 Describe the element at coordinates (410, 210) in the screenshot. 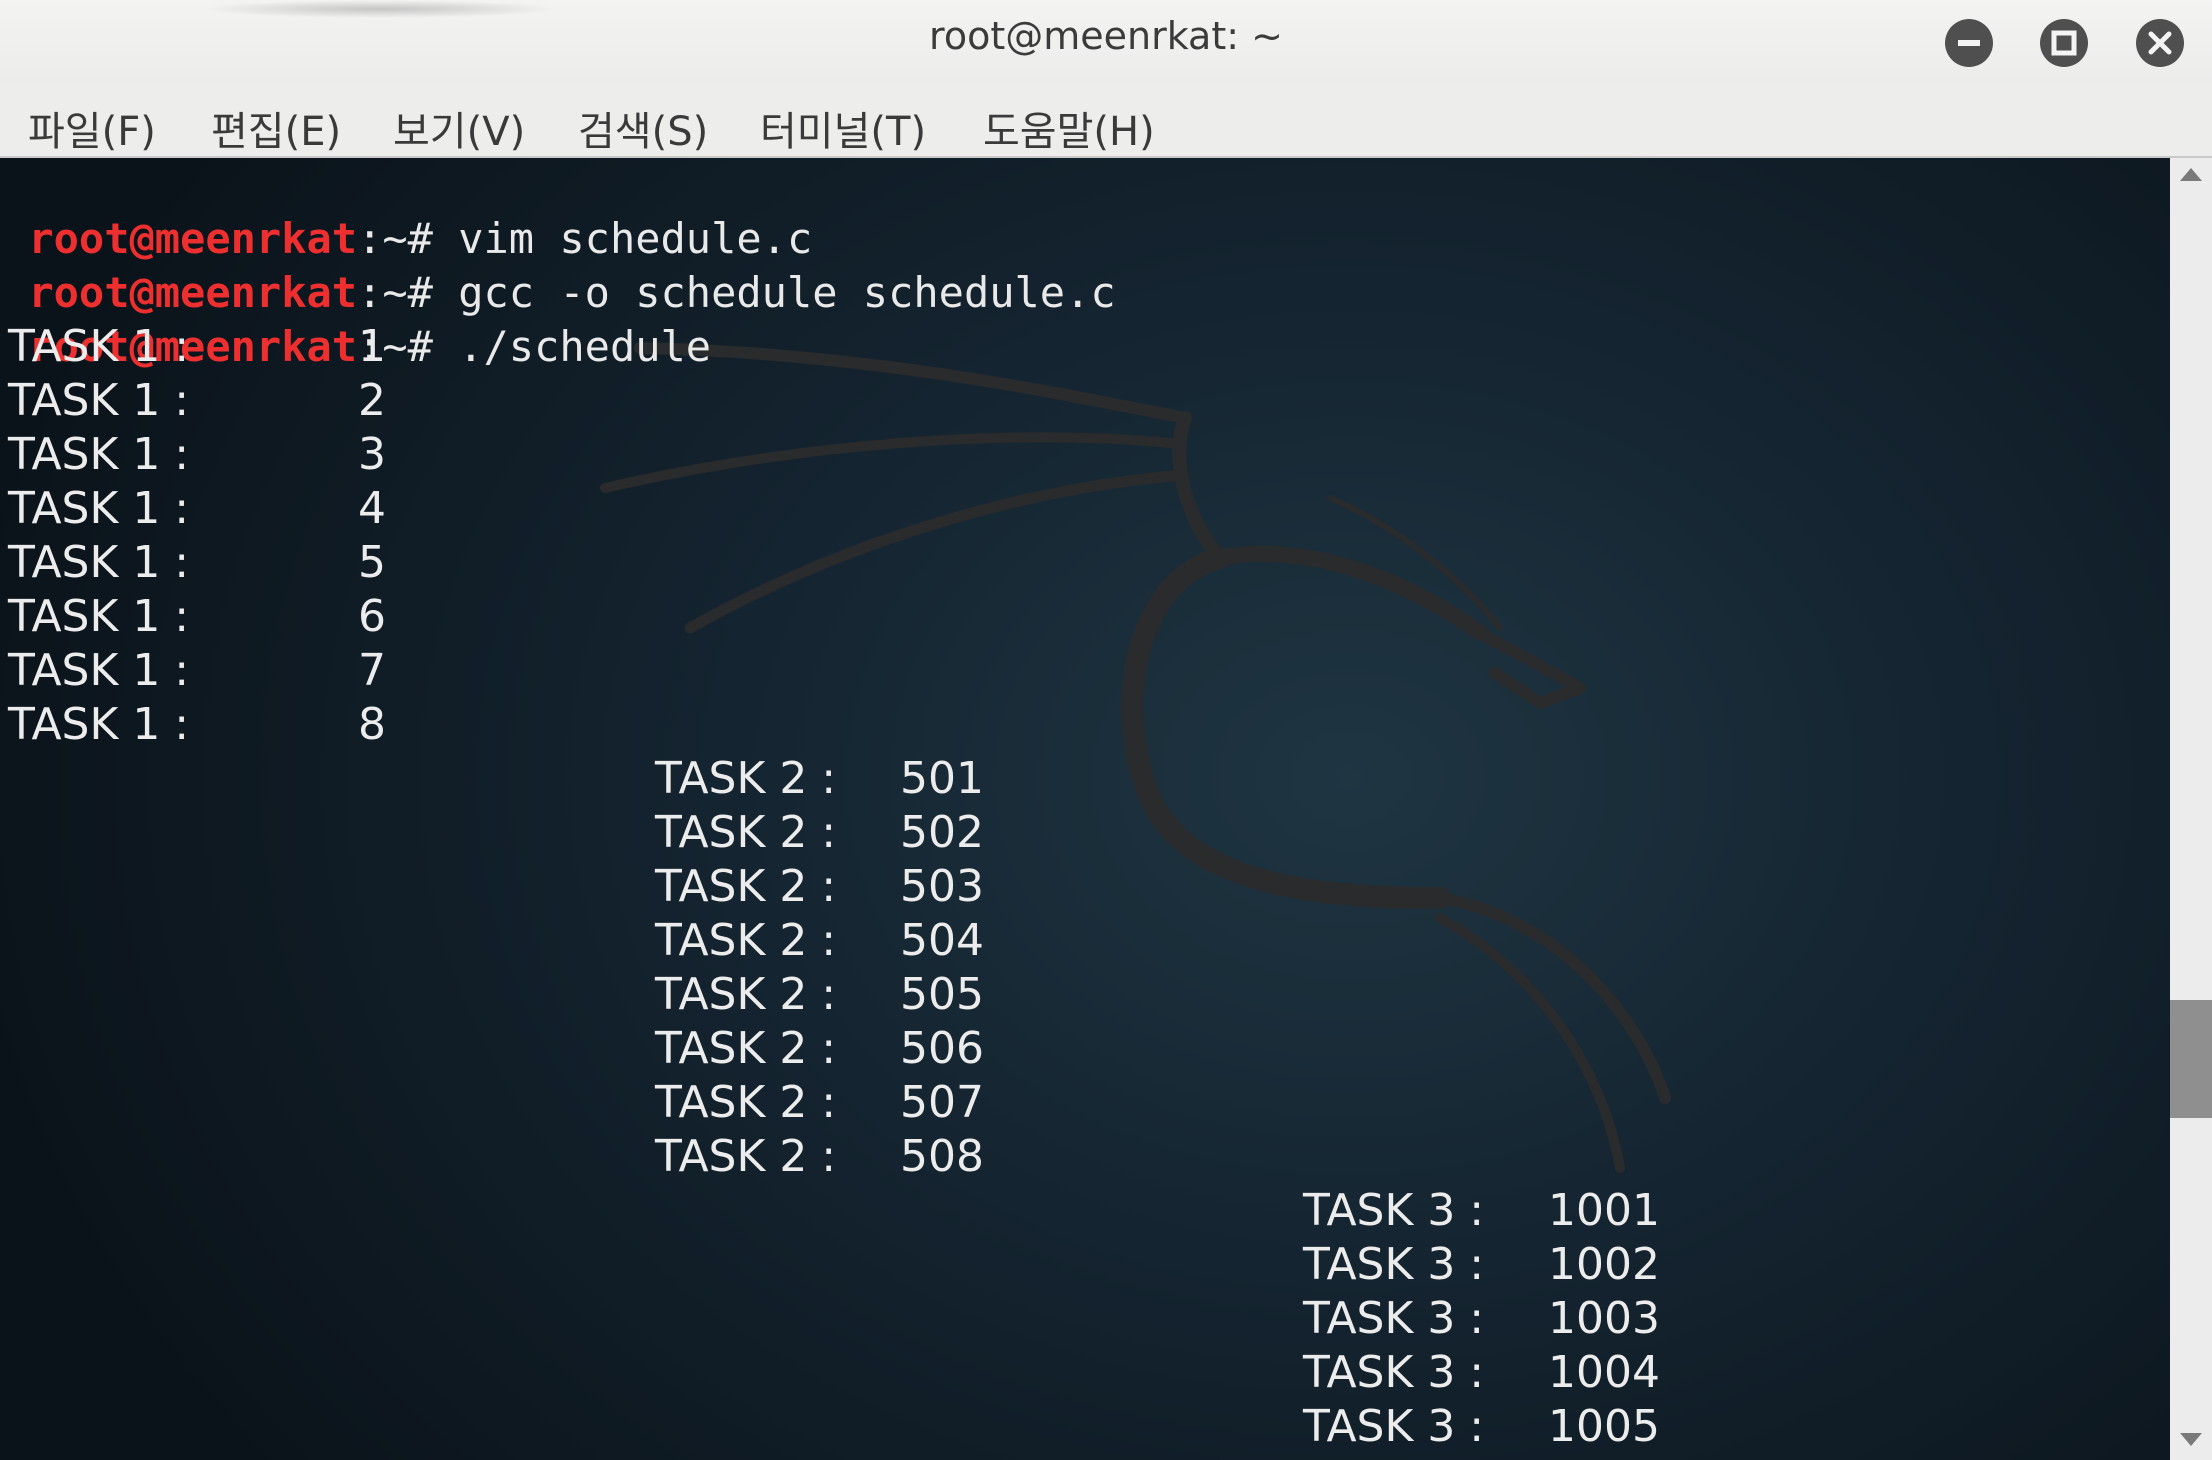

I see `command-line: root@meenrkat:~# vim schedule.c` at that location.